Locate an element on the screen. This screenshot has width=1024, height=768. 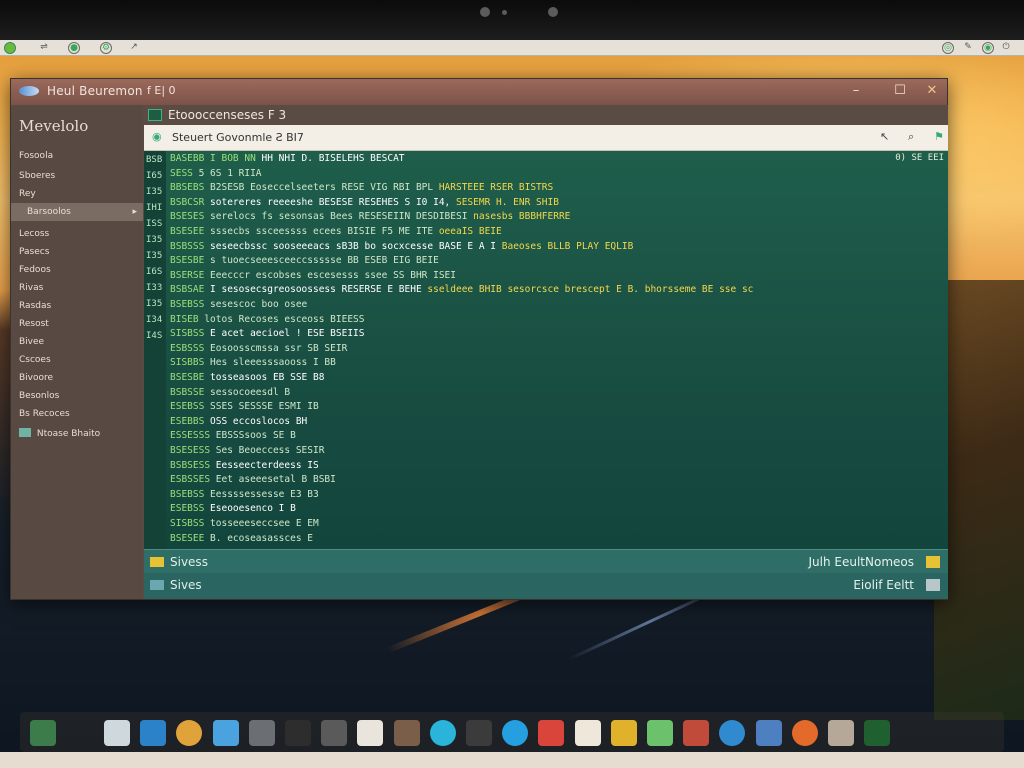
sidebar-item: Resost is located at coordinates (78, 324).